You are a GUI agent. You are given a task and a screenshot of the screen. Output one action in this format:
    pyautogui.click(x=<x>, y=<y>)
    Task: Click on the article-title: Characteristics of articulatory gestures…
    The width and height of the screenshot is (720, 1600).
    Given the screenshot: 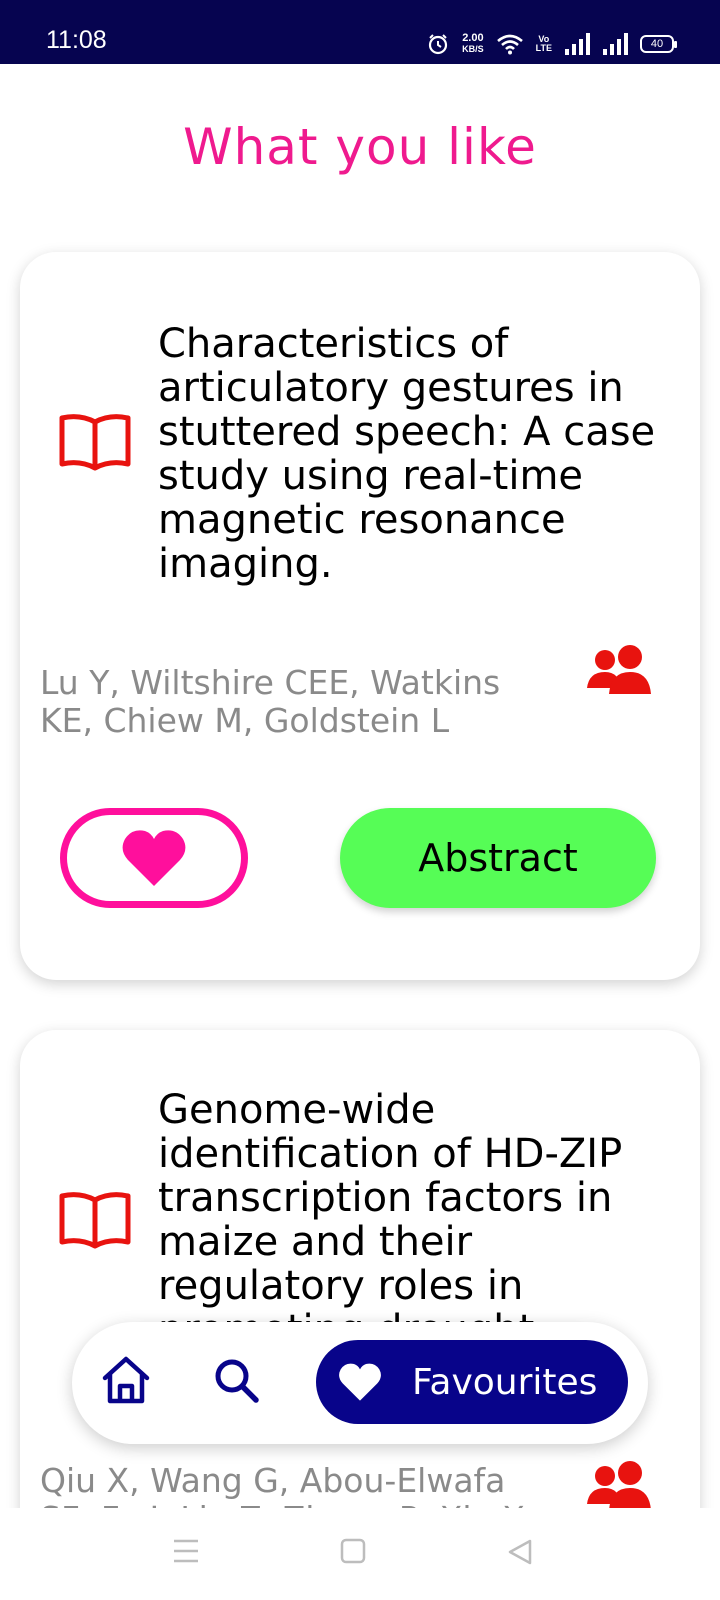 What is the action you would take?
    pyautogui.click(x=407, y=454)
    